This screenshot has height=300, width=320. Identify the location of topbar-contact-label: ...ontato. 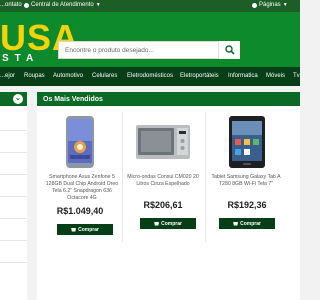
(11, 5).